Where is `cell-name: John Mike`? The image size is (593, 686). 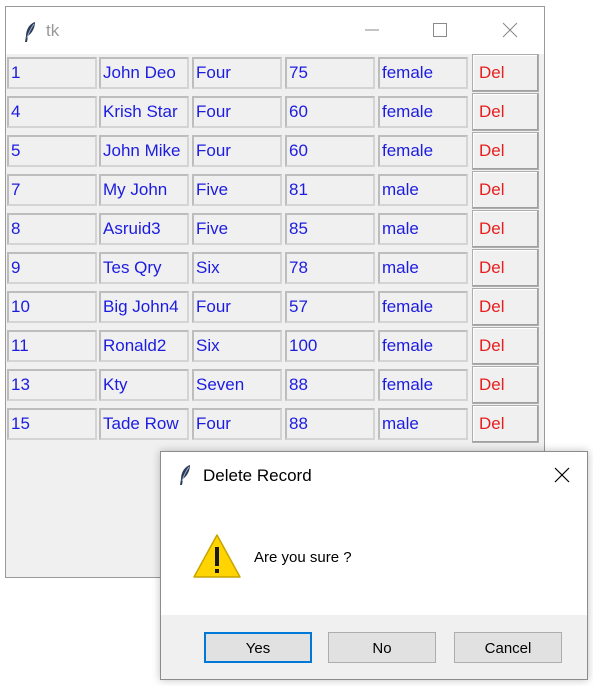
cell-name: John Mike is located at coordinates (144, 151).